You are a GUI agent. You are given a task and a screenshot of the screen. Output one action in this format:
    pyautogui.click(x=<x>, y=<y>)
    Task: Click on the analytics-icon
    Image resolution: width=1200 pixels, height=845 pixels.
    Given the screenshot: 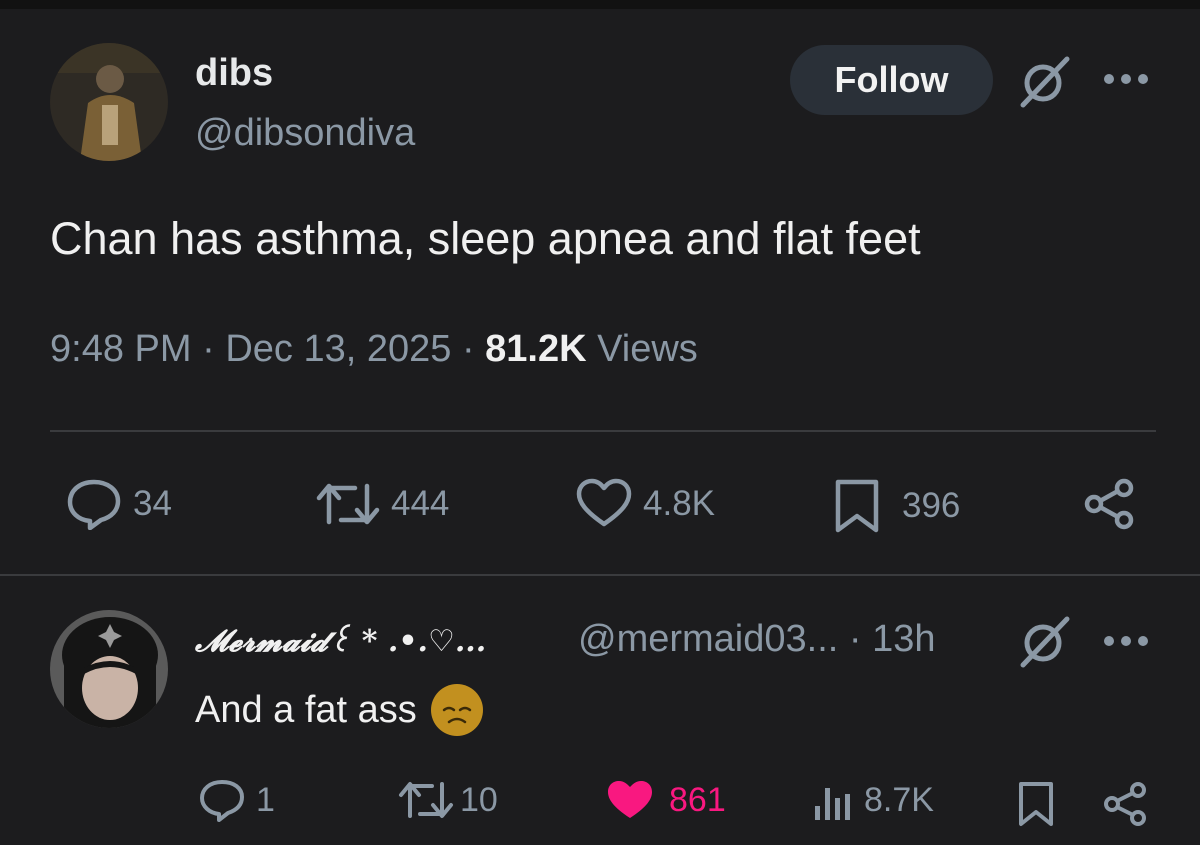 What is the action you would take?
    pyautogui.click(x=832, y=804)
    